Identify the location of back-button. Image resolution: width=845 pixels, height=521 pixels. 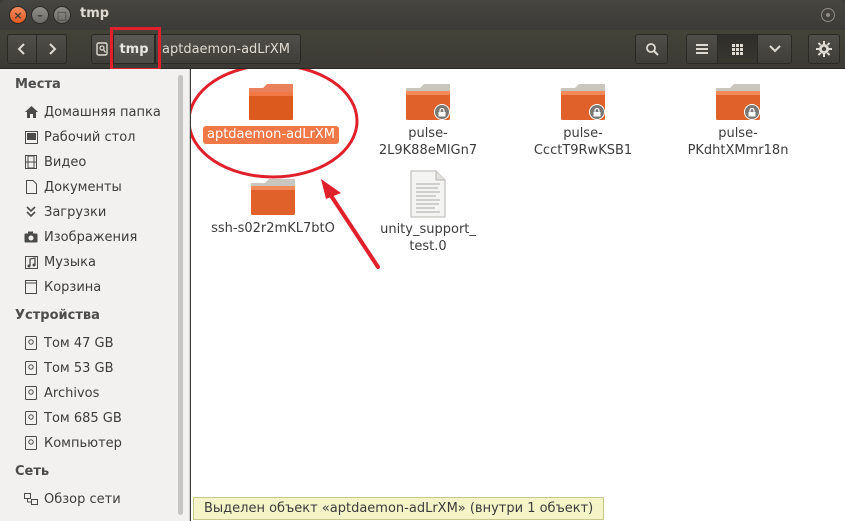
(22, 49).